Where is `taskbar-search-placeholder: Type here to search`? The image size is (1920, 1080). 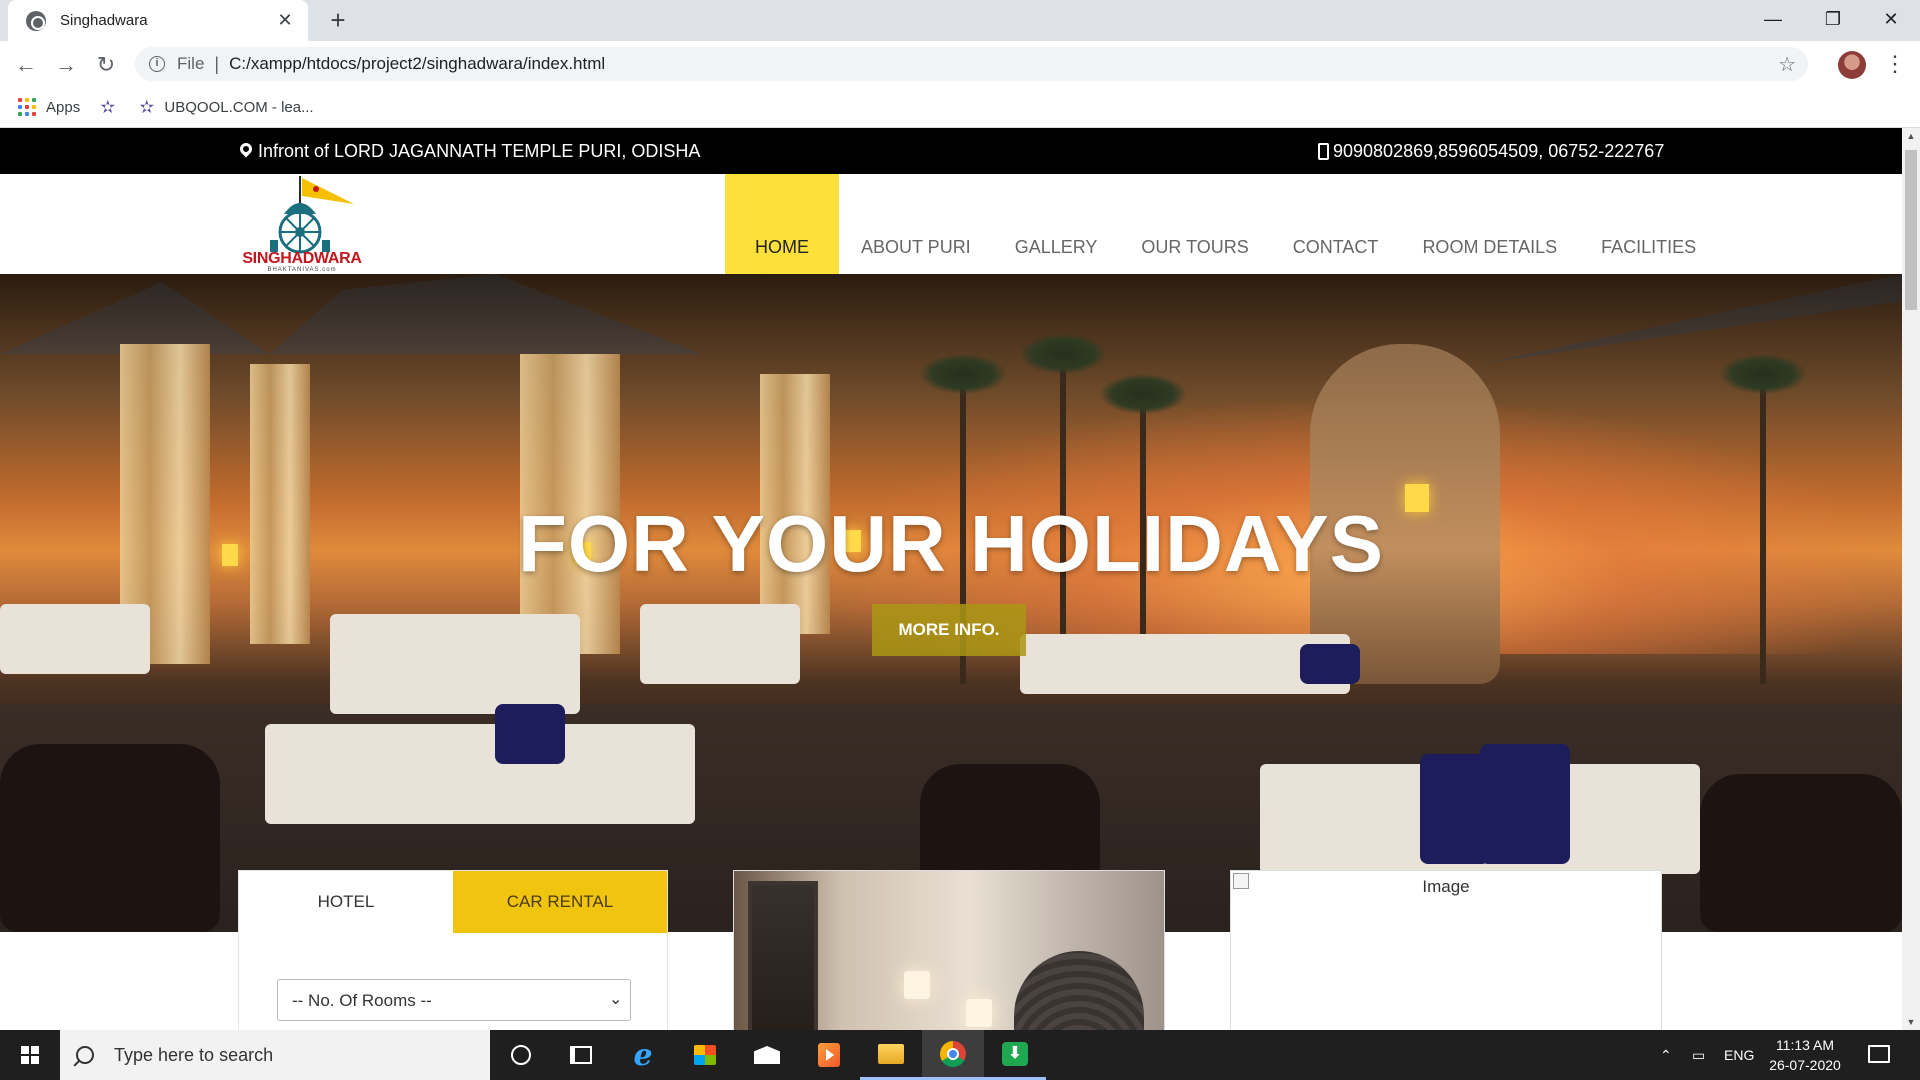 taskbar-search-placeholder: Type here to search is located at coordinates (194, 1054).